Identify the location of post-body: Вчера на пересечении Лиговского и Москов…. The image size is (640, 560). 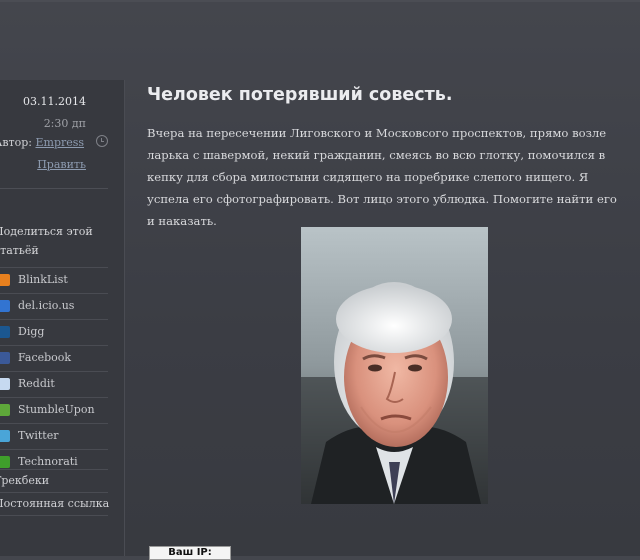
(382, 177).